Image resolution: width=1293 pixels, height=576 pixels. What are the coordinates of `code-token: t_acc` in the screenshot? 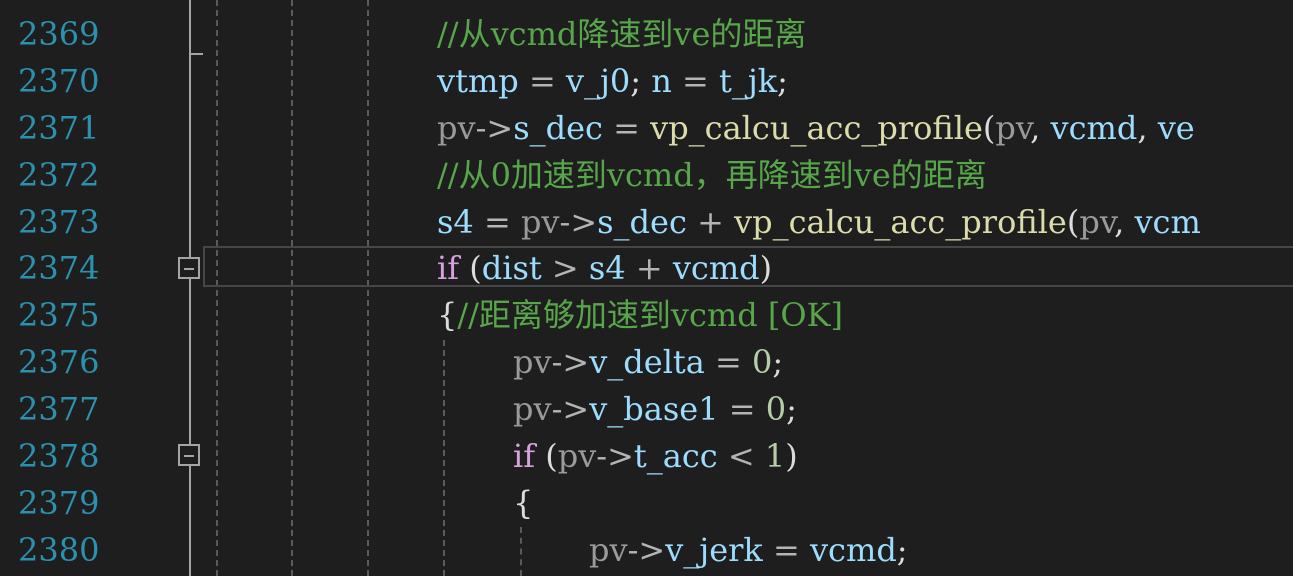 It's located at (675, 456).